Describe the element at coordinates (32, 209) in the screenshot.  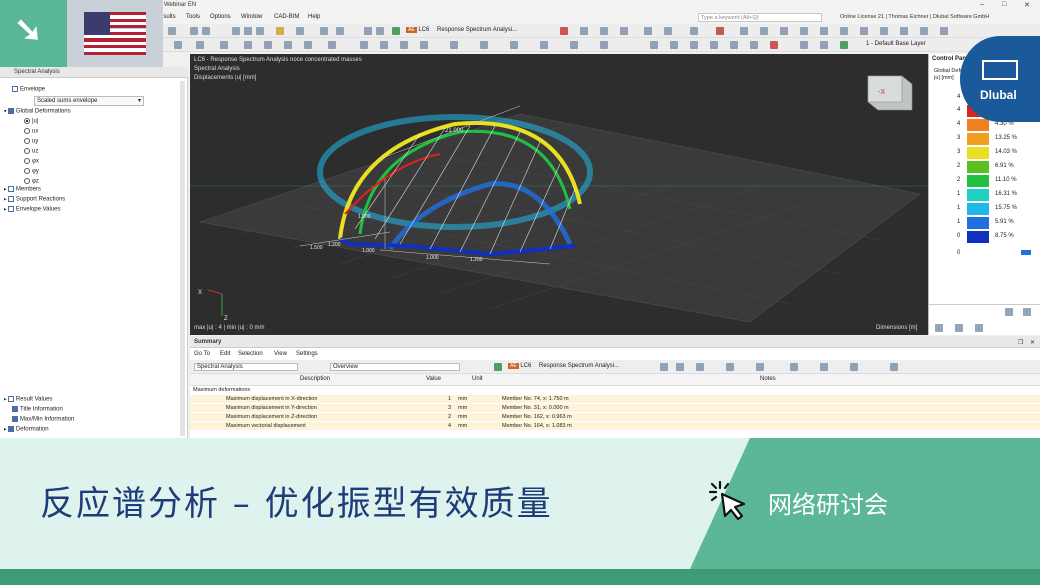
I see `envelope-values-item: ▸ Envelope Values` at that location.